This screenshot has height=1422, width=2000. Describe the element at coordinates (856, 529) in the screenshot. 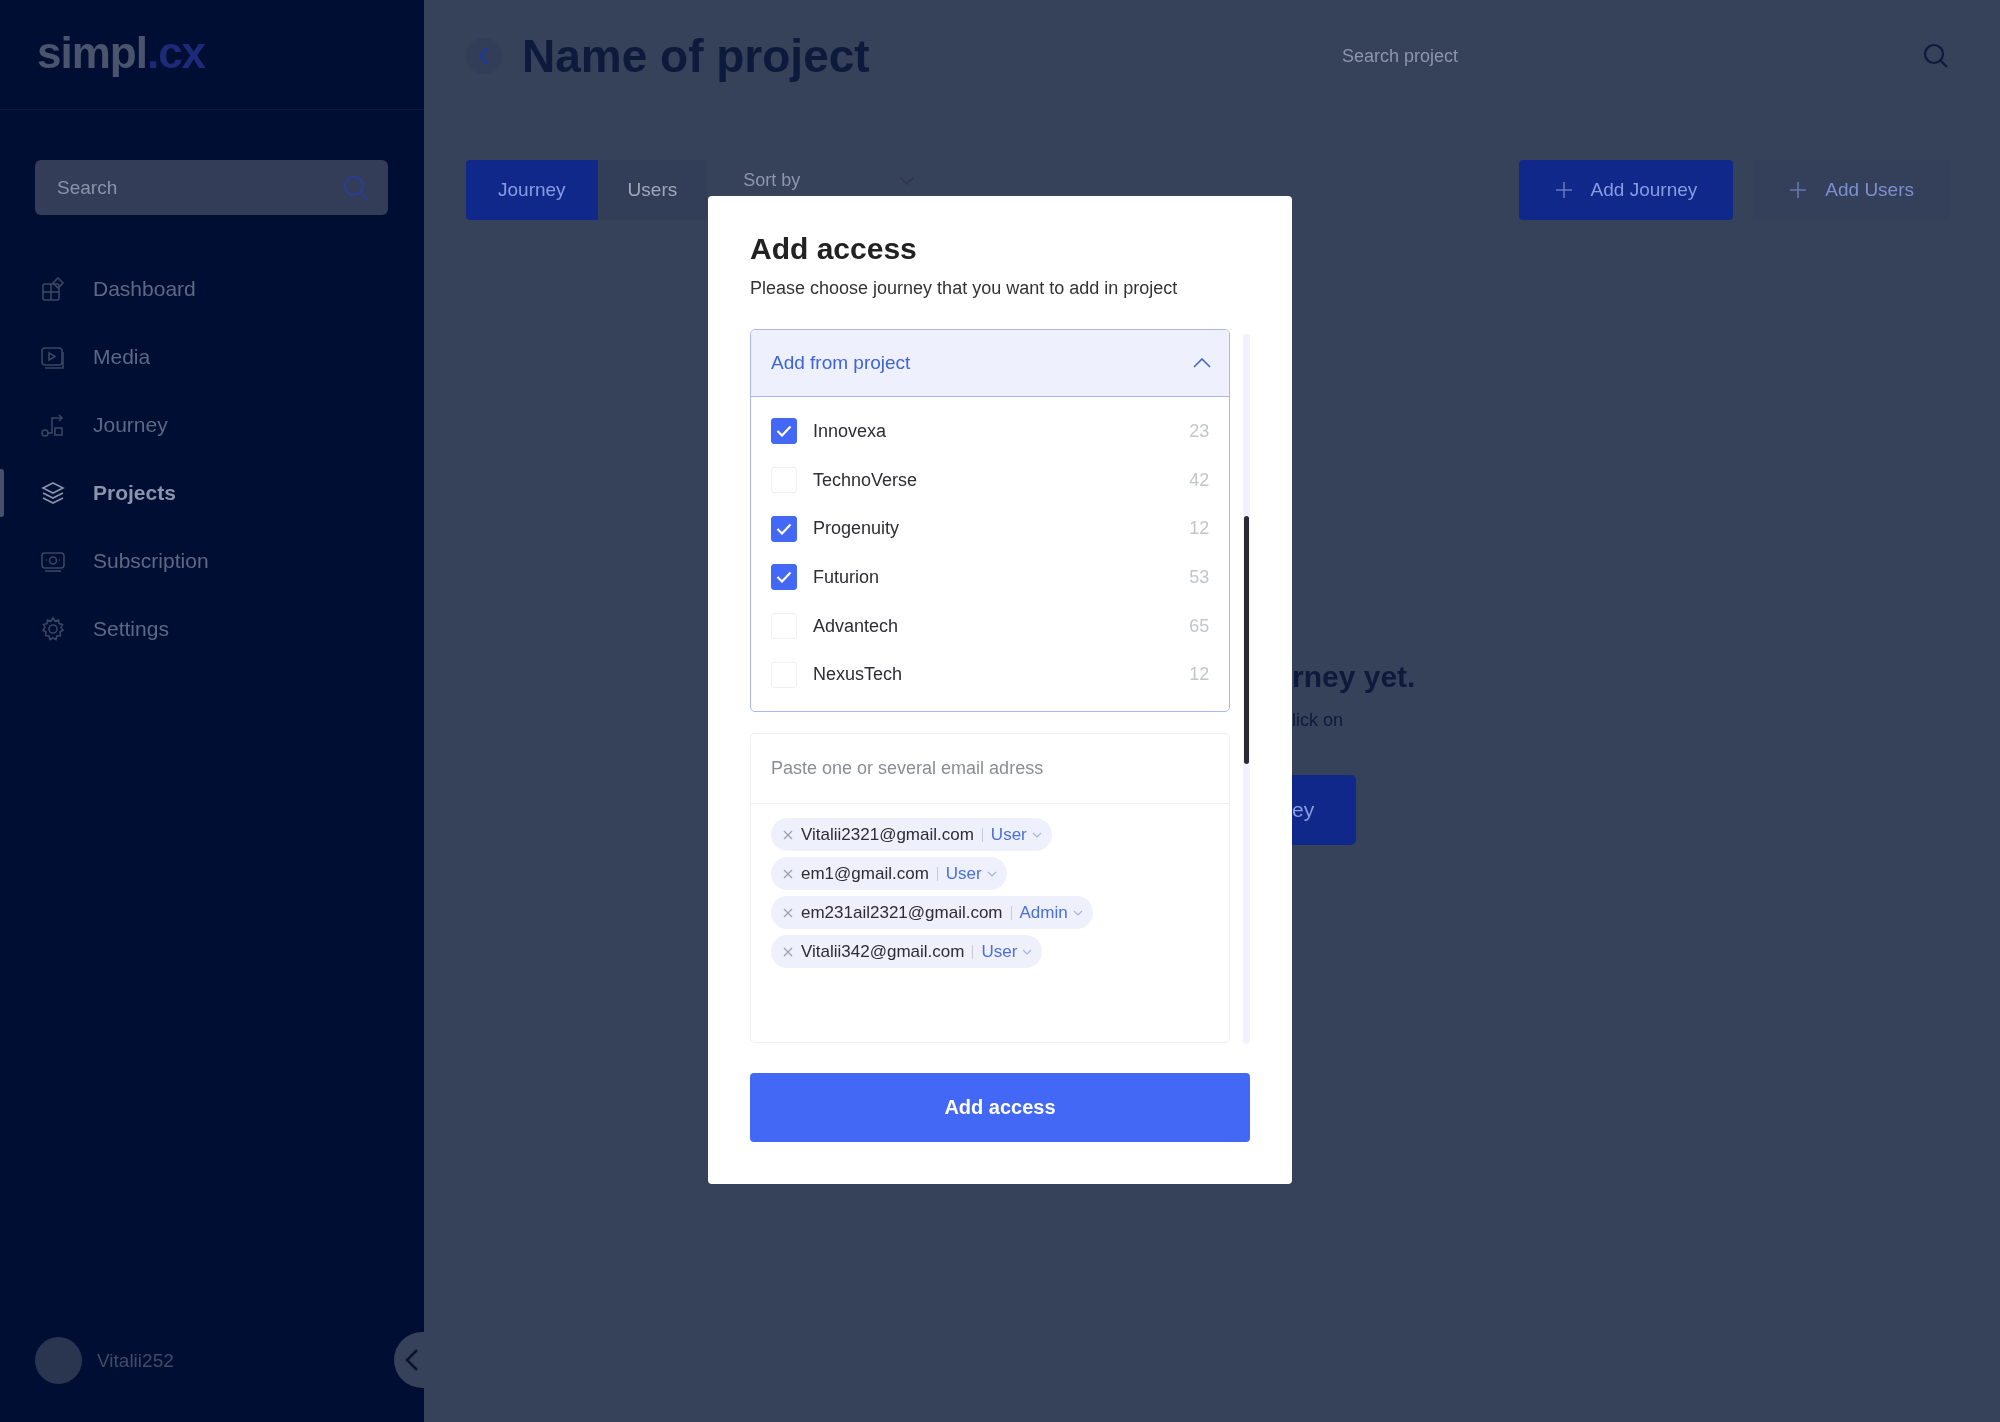

I see `project-name: Progenuity` at that location.